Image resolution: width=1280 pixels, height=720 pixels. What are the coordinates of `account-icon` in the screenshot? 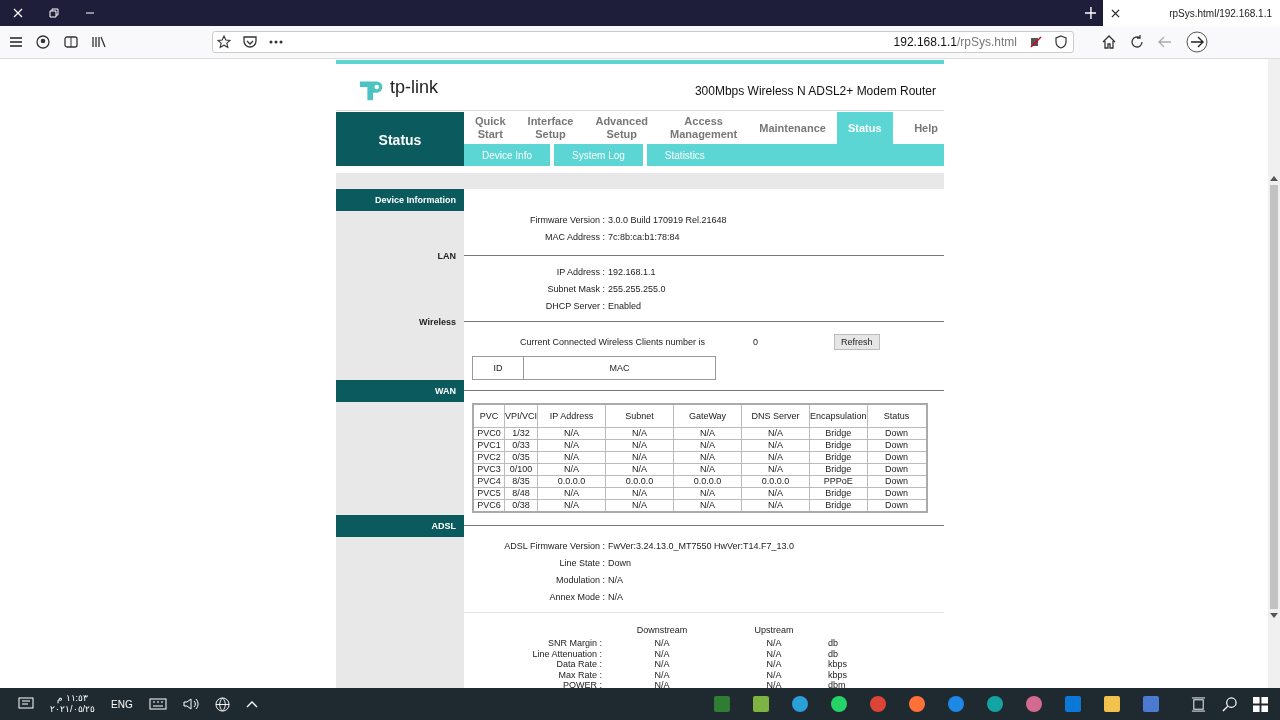 It's located at (43, 42).